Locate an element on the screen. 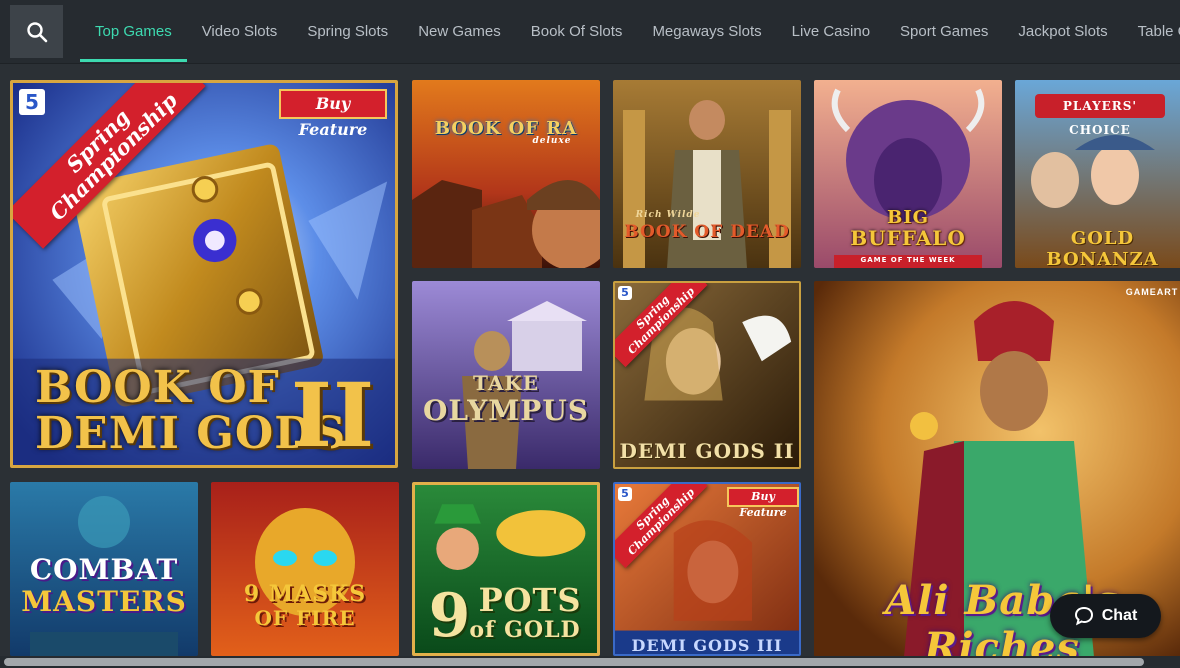 The image size is (1180, 668). game-title-line3: of GOLD is located at coordinates (525, 630).